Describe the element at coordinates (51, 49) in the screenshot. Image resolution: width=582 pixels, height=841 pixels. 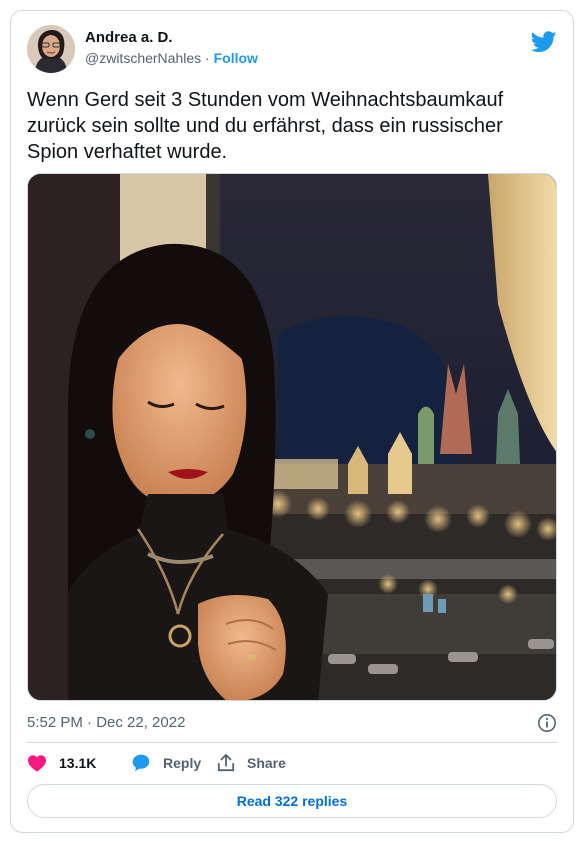
I see `author-avatar` at that location.